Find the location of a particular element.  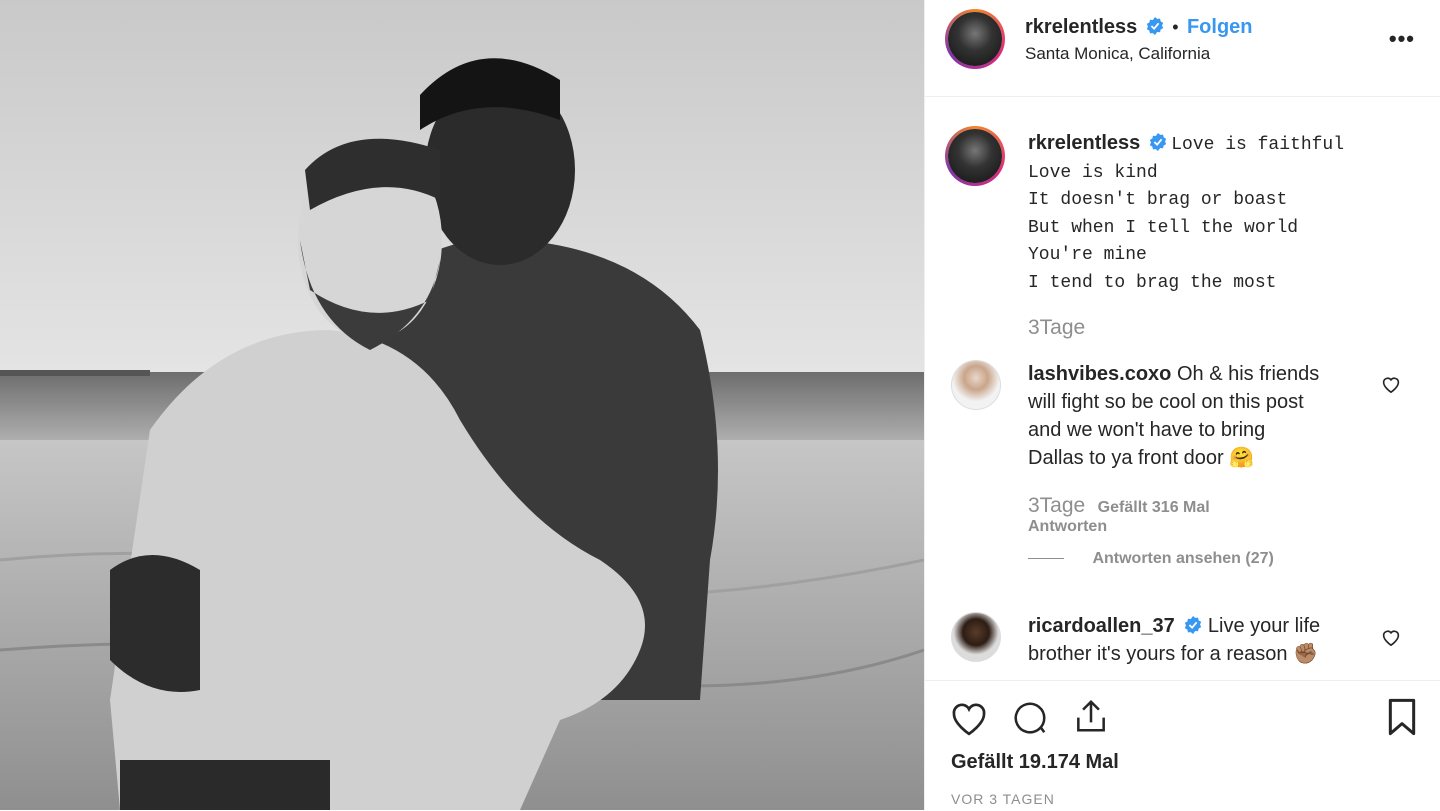

post-timestamp: VOR 3 TAGEN is located at coordinates (1003, 799).